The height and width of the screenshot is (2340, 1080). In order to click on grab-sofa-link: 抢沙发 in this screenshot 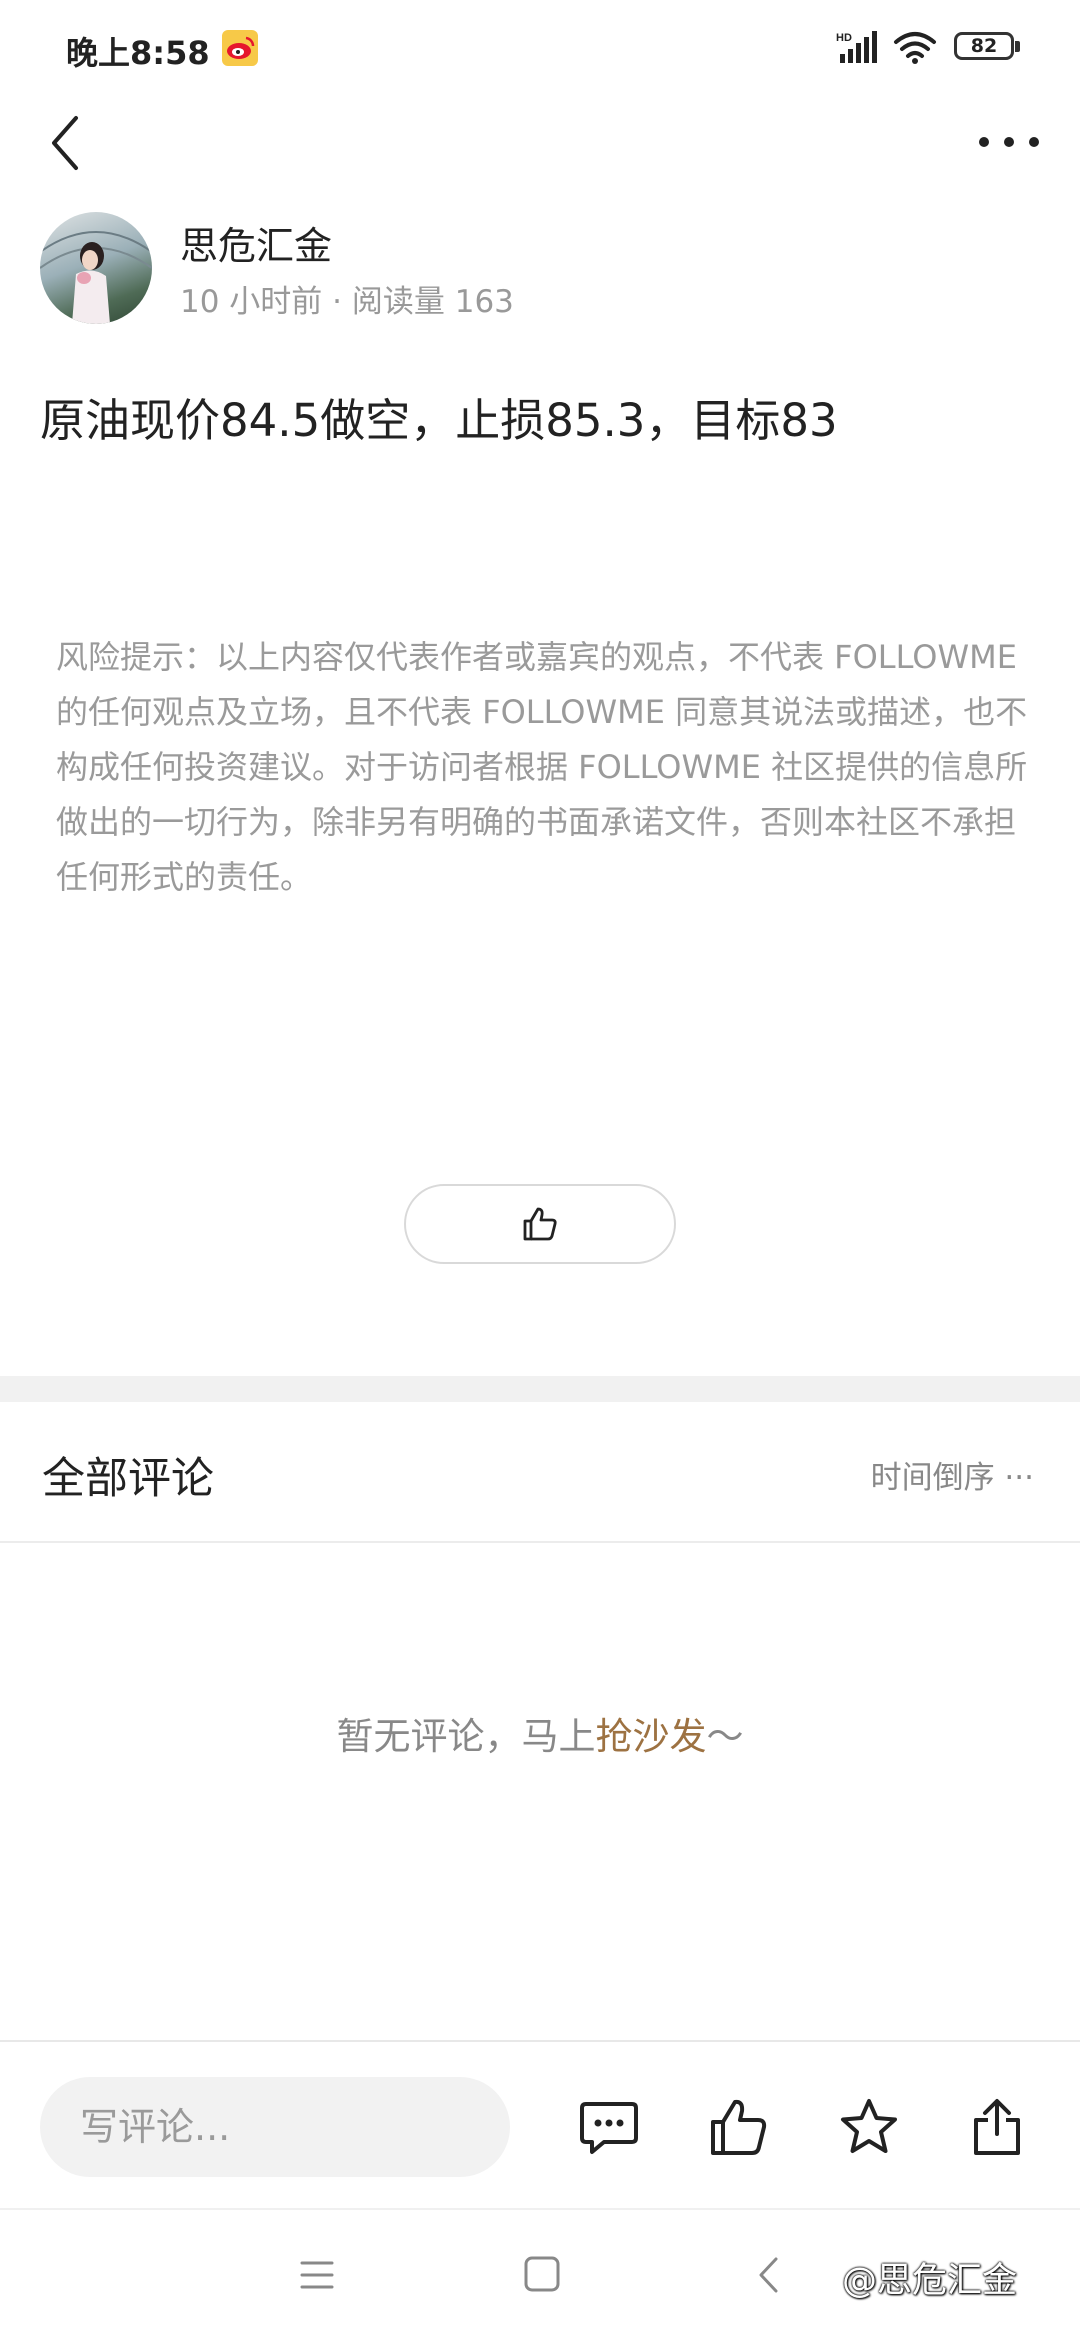, I will do `click(651, 1736)`.